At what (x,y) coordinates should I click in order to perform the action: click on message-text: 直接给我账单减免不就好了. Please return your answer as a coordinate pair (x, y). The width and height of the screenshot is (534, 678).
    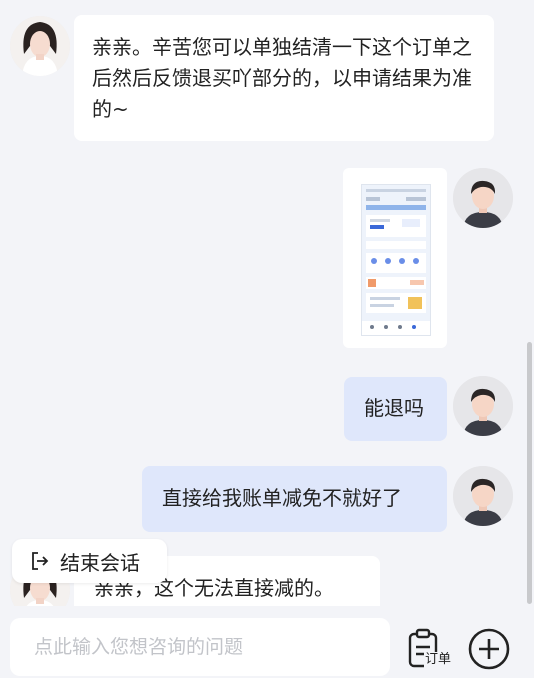
    Looking at the image, I should click on (282, 498).